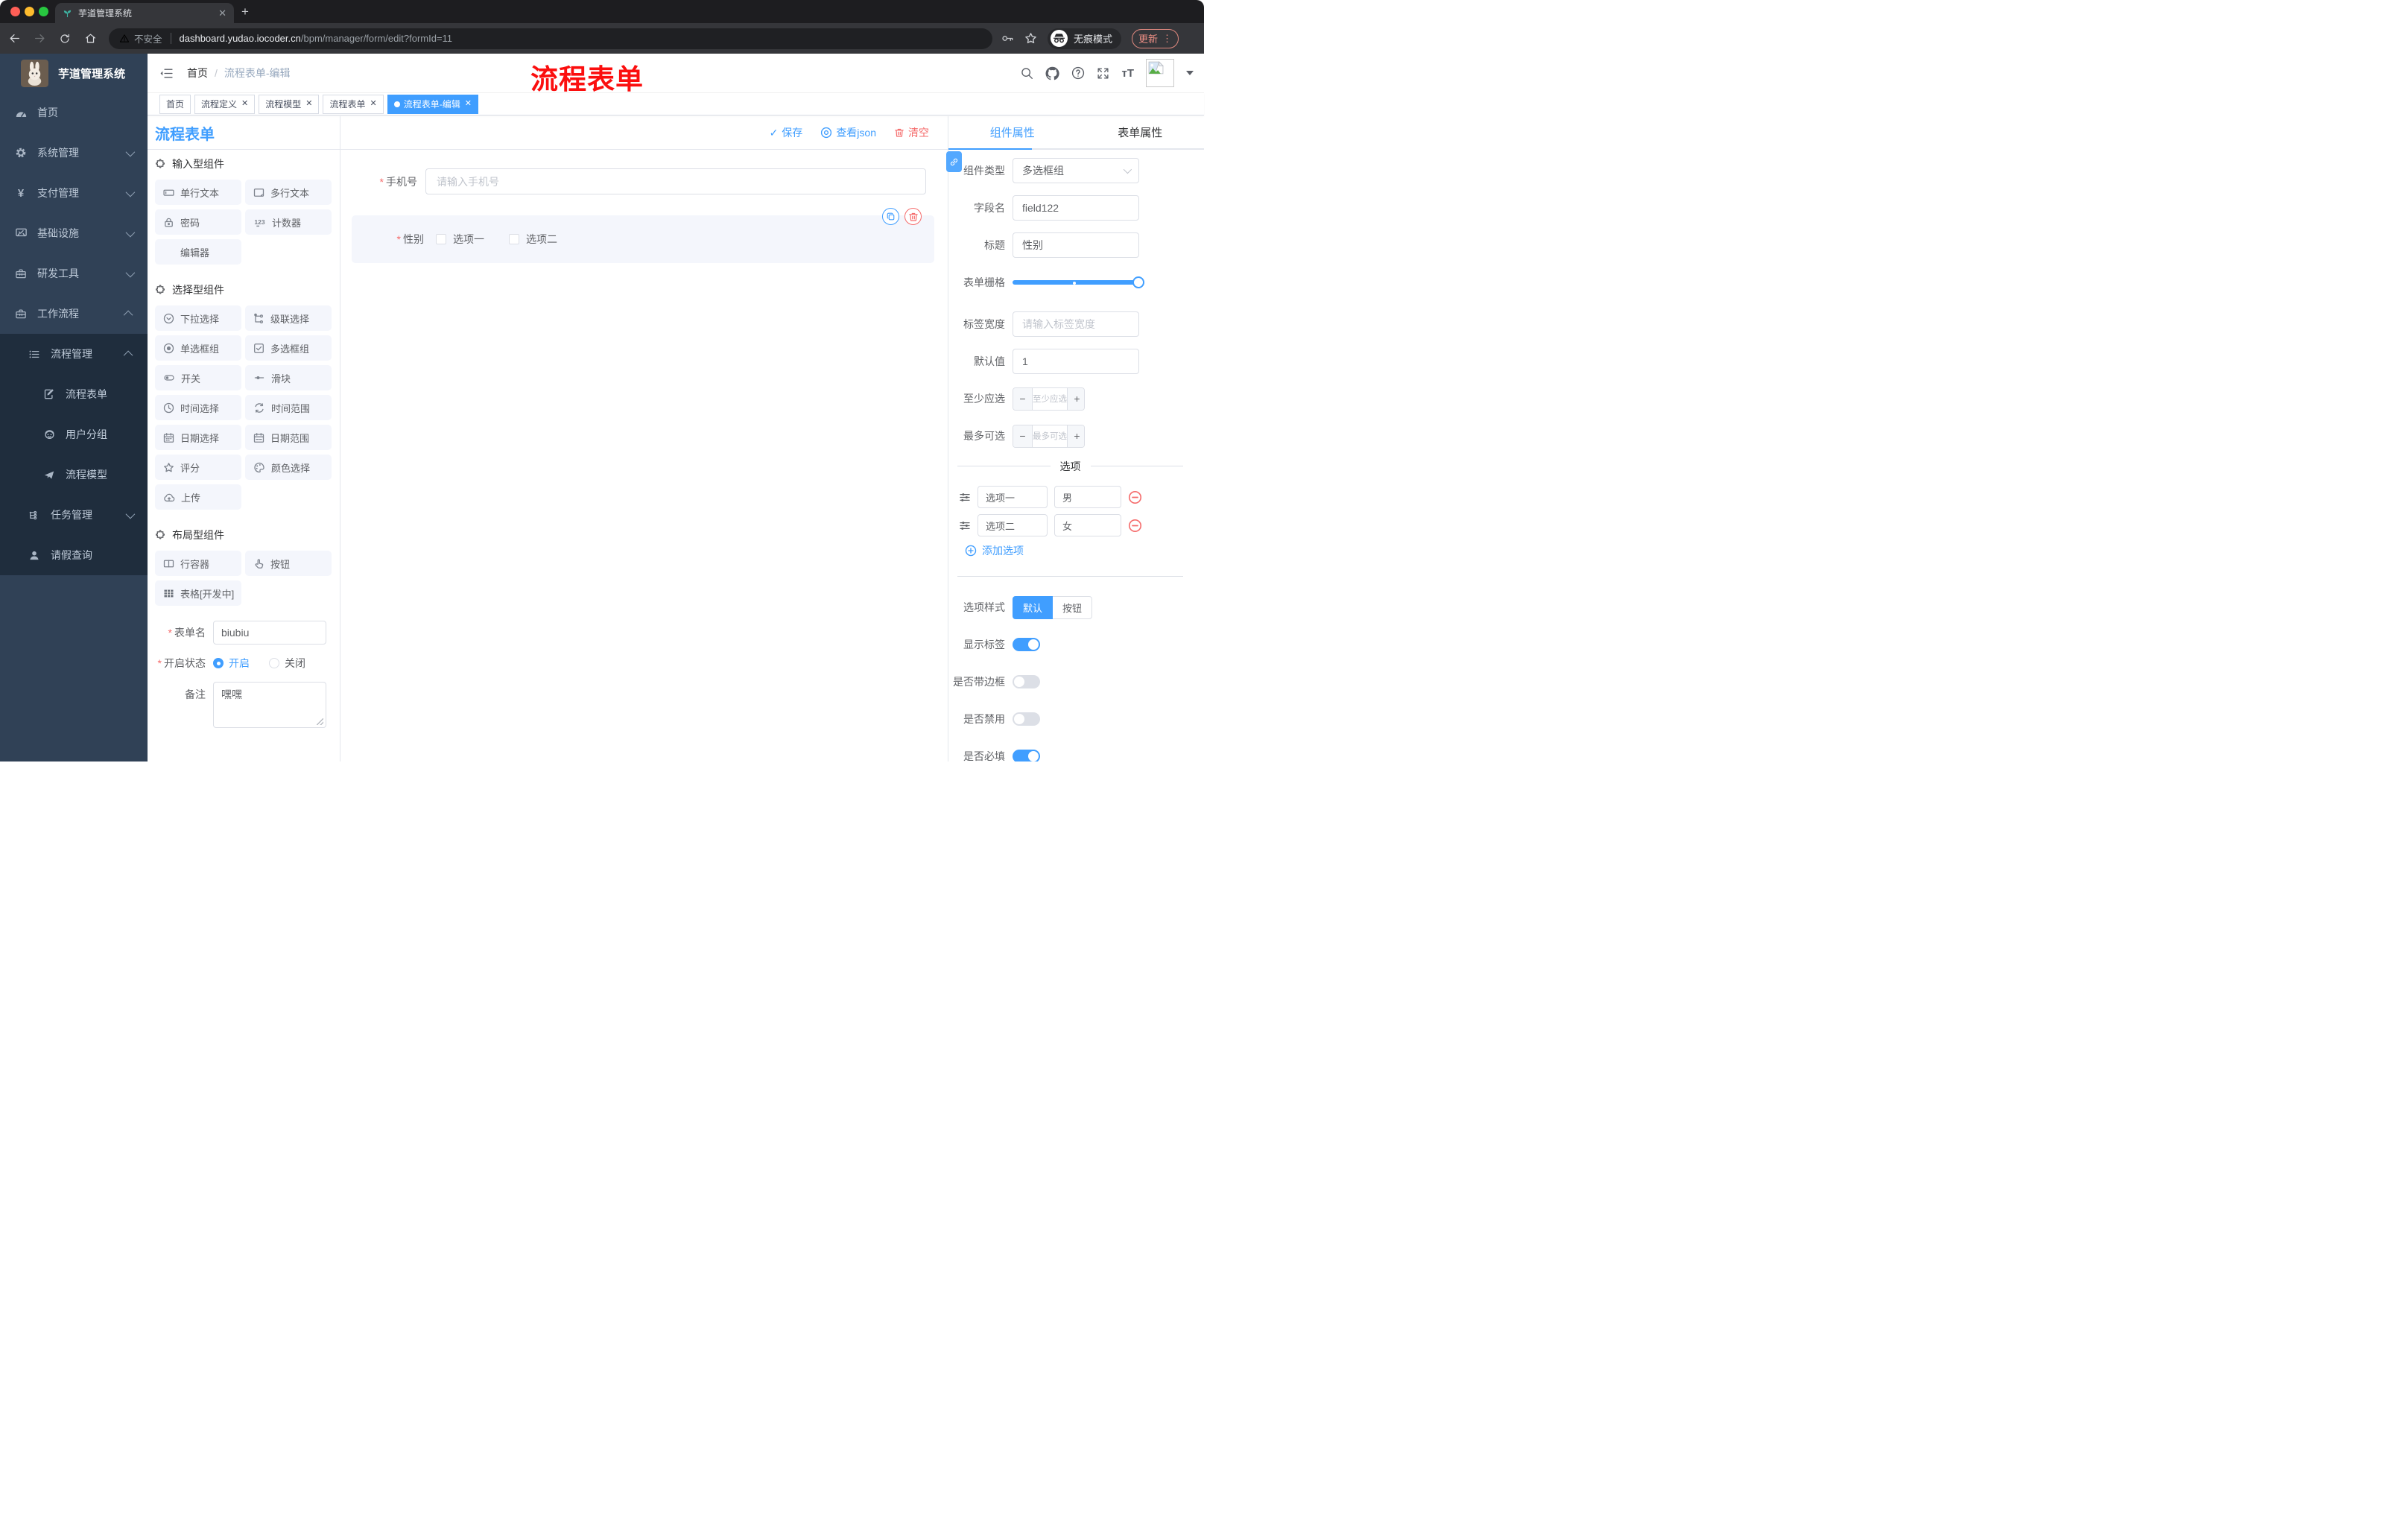 This screenshot has height=1523, width=2408. Describe the element at coordinates (198, 468) in the screenshot. I see `comp-rate: 评分` at that location.